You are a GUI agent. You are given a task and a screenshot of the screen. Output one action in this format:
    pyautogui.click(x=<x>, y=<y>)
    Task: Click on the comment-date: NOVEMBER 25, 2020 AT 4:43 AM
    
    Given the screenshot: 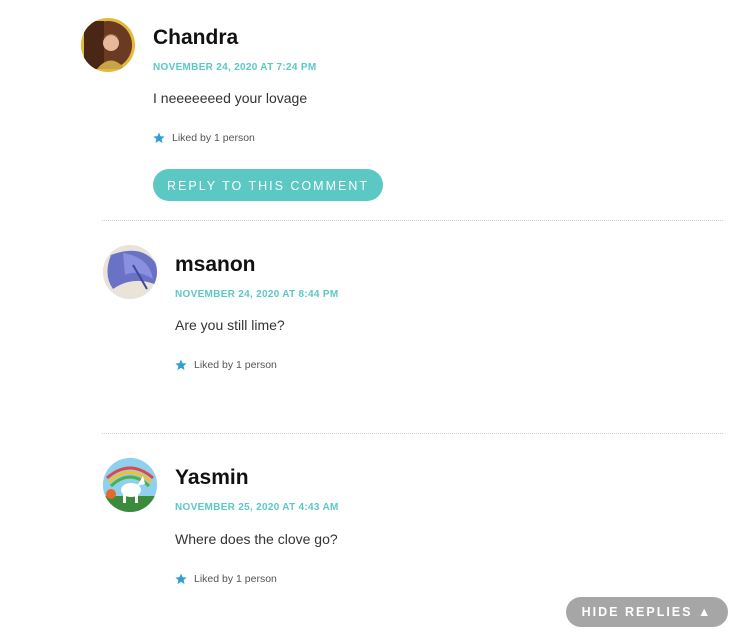 What is the action you would take?
    pyautogui.click(x=257, y=508)
    